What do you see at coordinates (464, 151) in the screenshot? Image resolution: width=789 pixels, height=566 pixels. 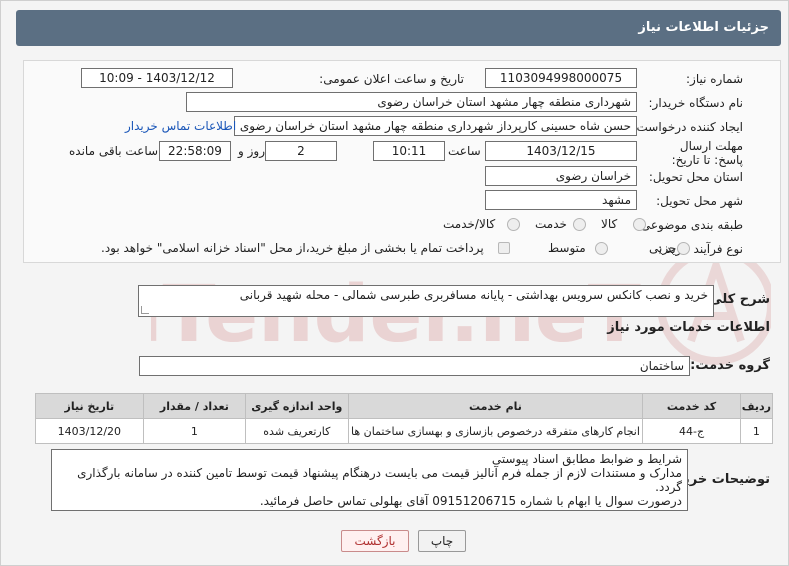 I see `deadline-time-label: ساعت` at bounding box center [464, 151].